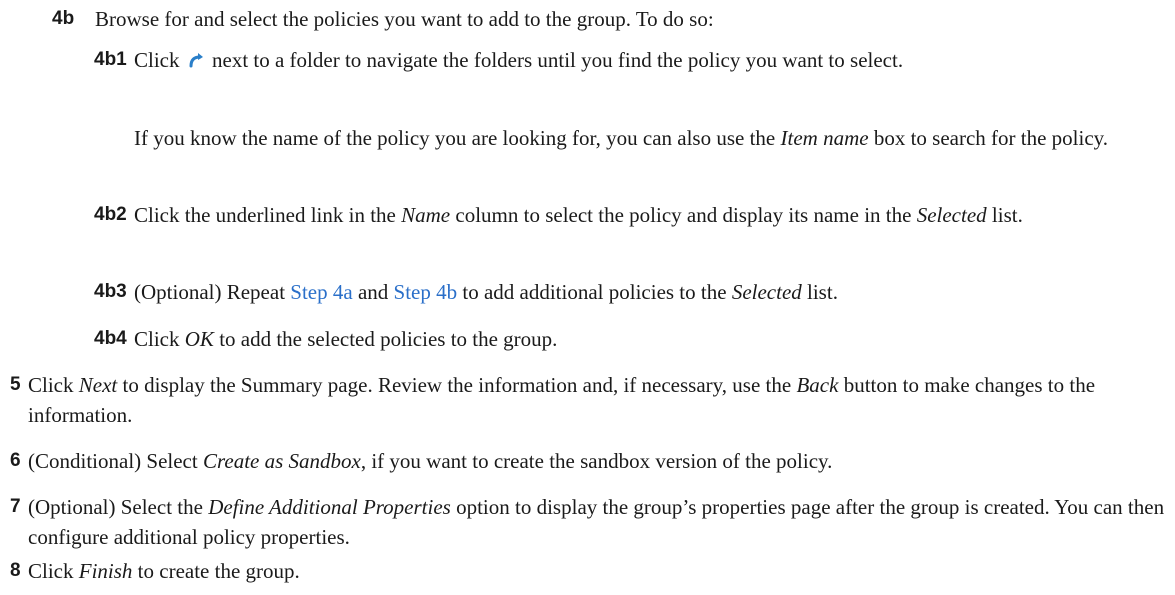  What do you see at coordinates (15, 570) in the screenshot?
I see `step-number: 8` at bounding box center [15, 570].